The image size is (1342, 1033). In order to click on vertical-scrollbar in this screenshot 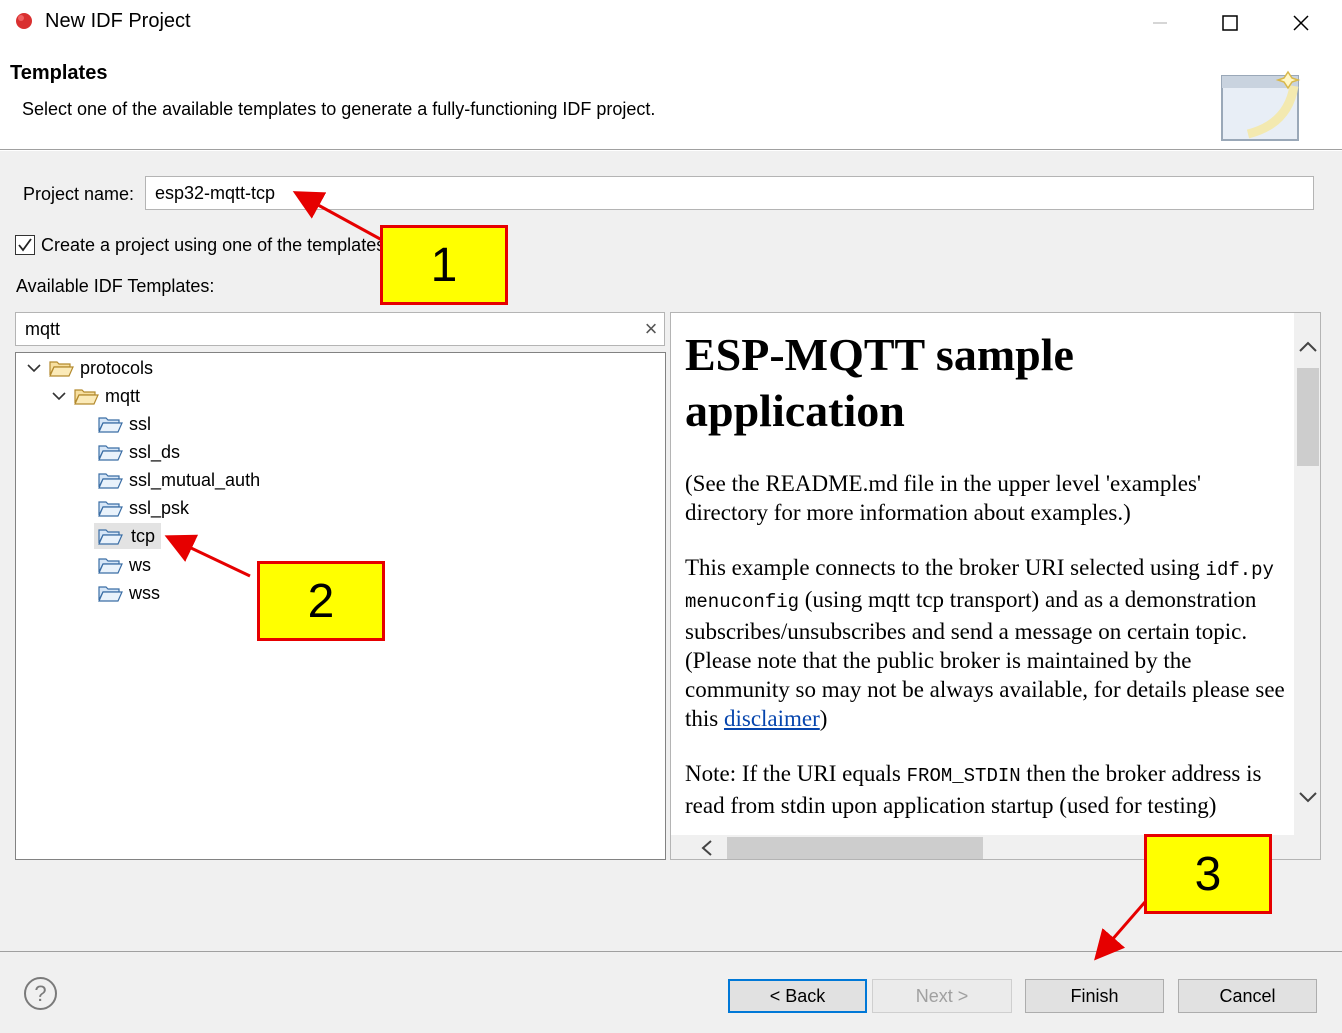, I will do `click(1307, 574)`.